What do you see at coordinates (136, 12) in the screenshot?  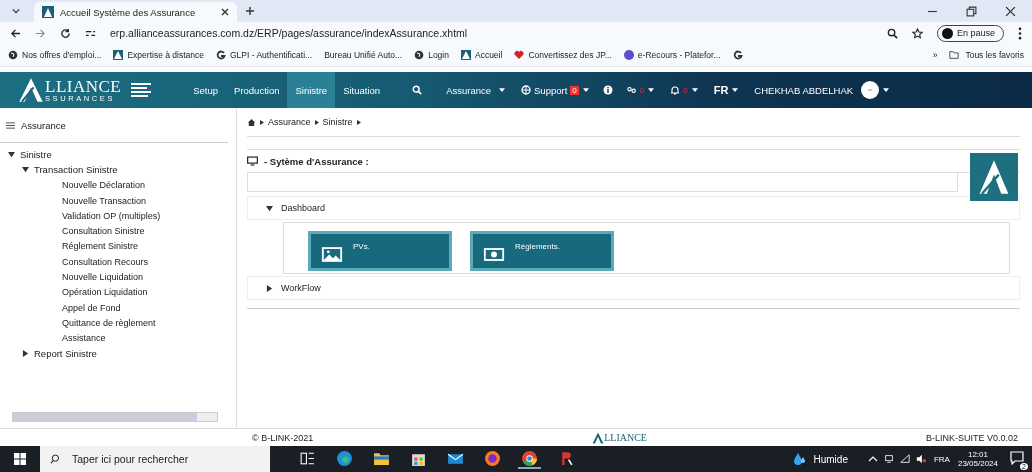 I see `browser-tab: Accueil Système des Assurance` at bounding box center [136, 12].